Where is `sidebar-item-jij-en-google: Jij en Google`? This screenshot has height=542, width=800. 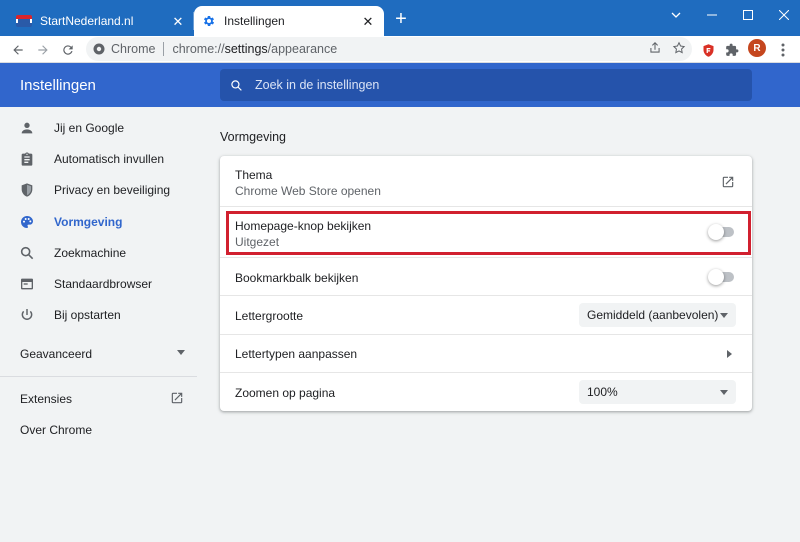 sidebar-item-jij-en-google: Jij en Google is located at coordinates (100, 128).